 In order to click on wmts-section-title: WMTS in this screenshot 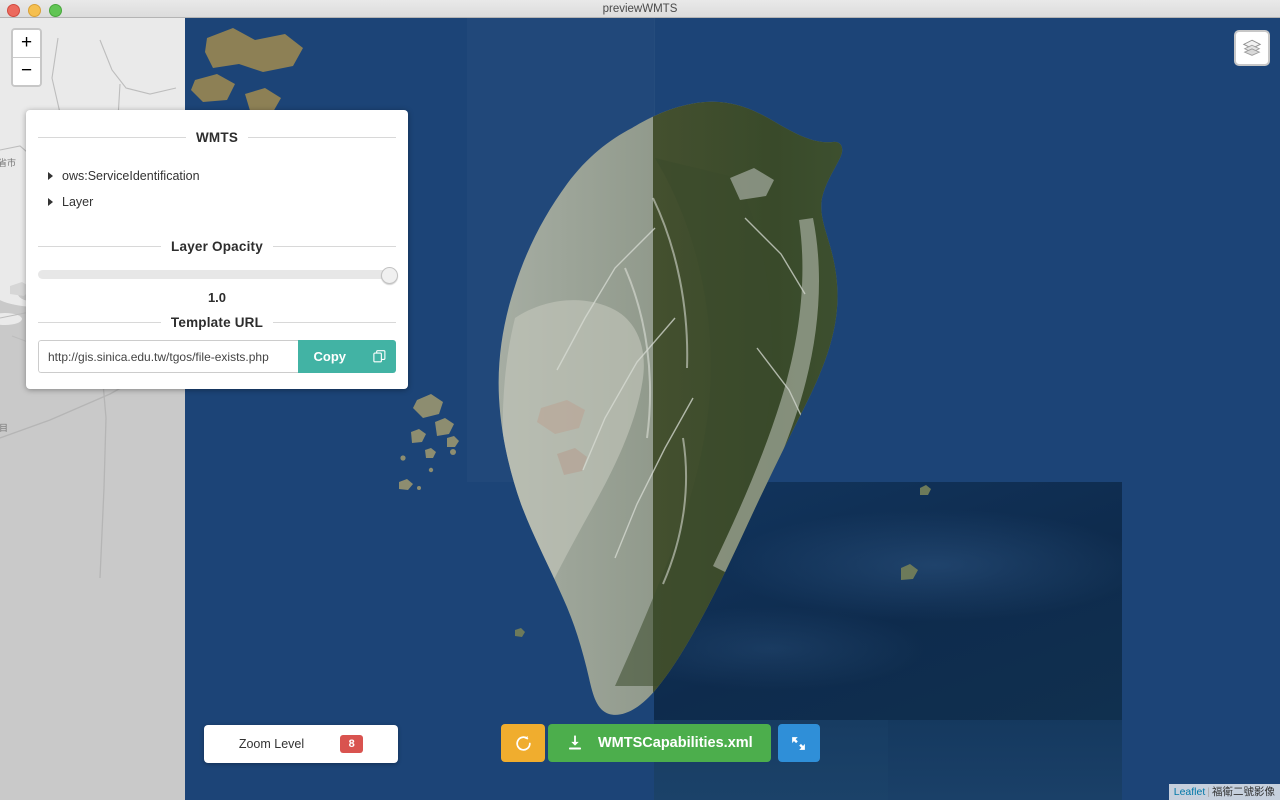, I will do `click(217, 137)`.